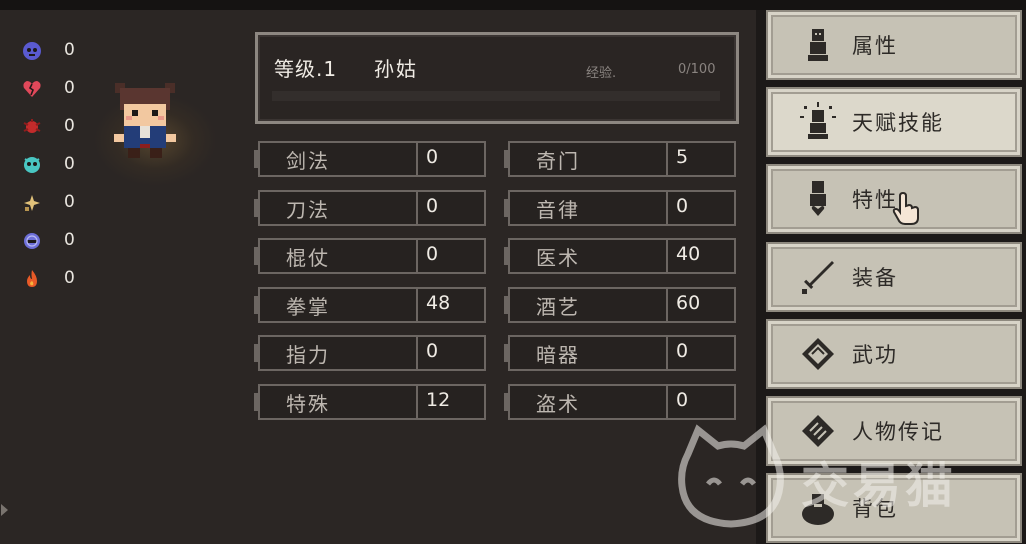 The height and width of the screenshot is (544, 1026). I want to click on stat-row: 剑法 0, so click(371, 159).